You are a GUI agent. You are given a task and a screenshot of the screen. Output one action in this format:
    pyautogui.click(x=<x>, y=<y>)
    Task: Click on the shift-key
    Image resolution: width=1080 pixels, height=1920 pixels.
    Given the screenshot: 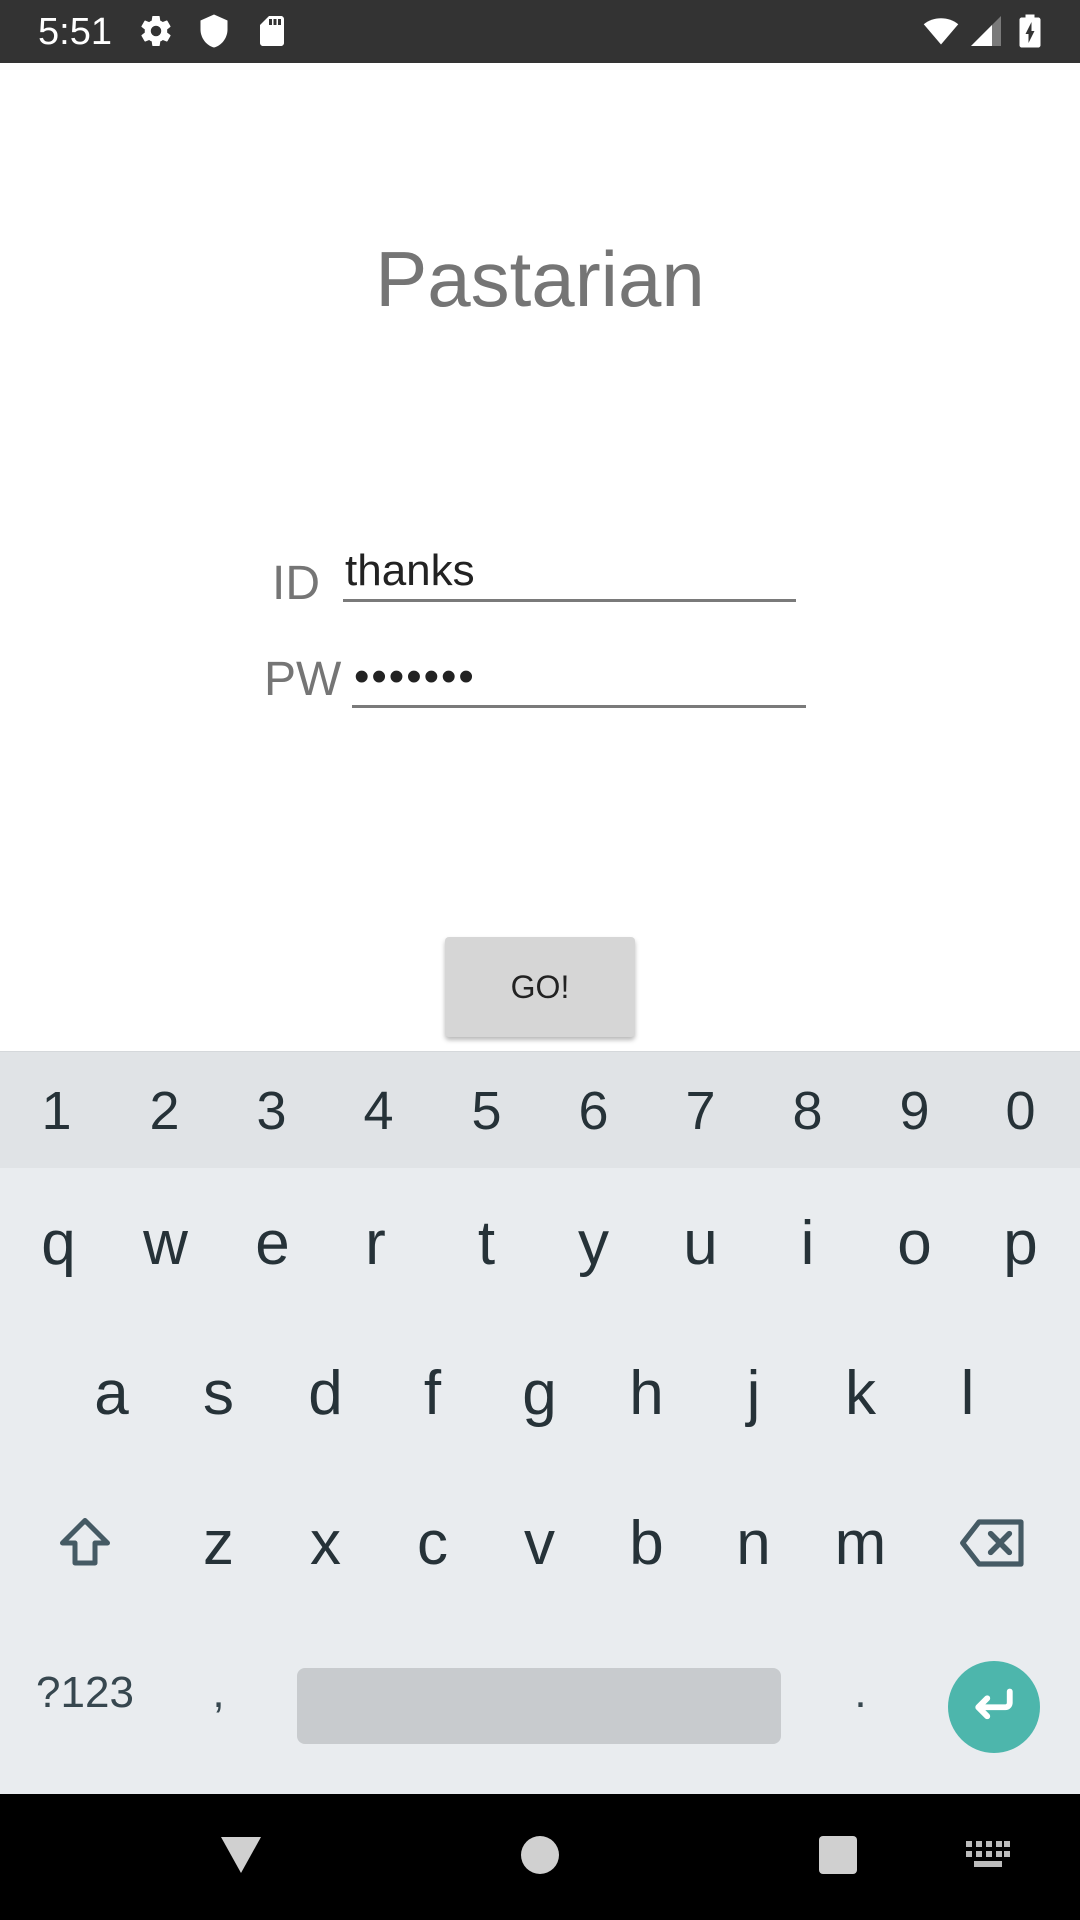 What is the action you would take?
    pyautogui.click(x=85, y=1543)
    